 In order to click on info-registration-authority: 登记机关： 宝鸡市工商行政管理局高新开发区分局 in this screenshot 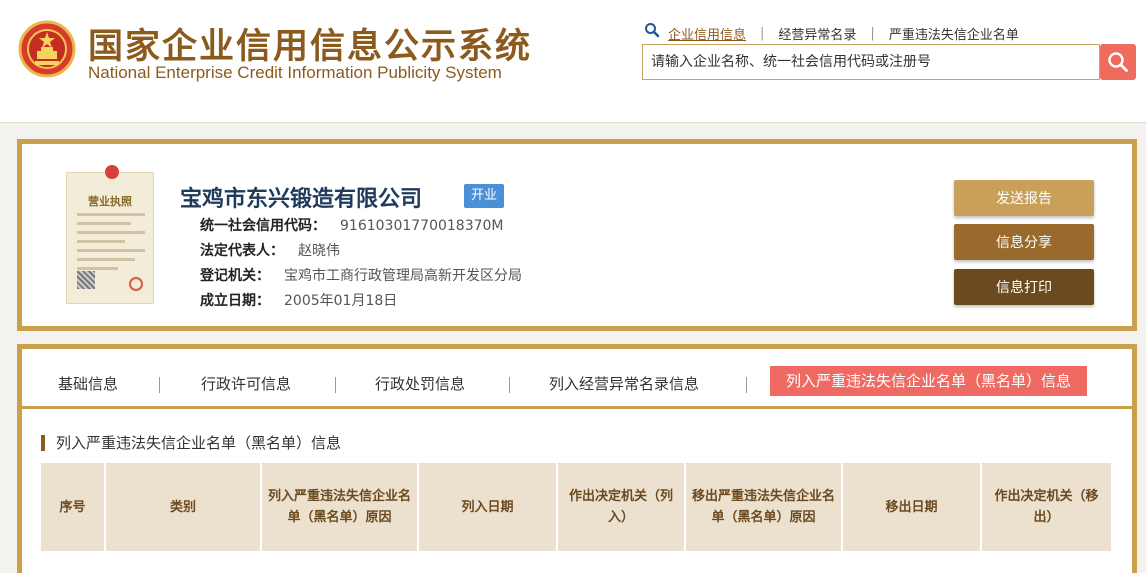, I will do `click(361, 275)`.